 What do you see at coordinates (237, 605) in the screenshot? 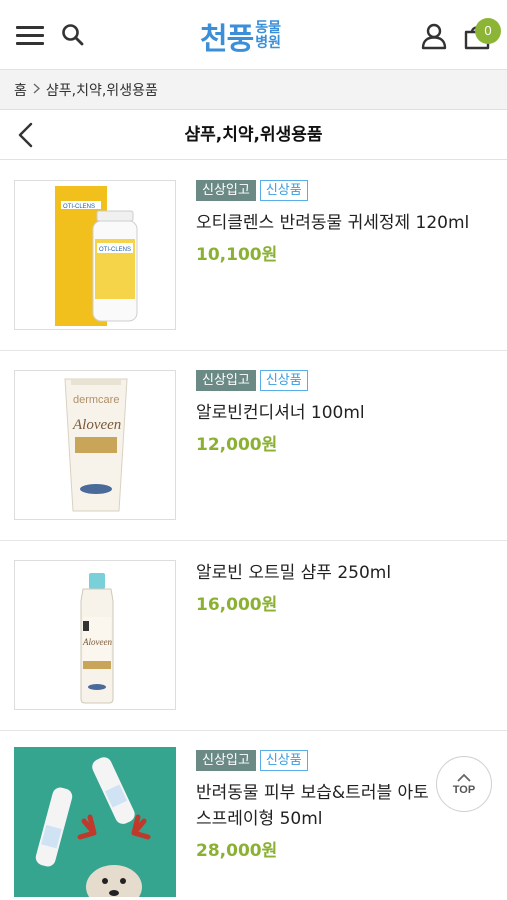
I see `product-price: 16,000원` at bounding box center [237, 605].